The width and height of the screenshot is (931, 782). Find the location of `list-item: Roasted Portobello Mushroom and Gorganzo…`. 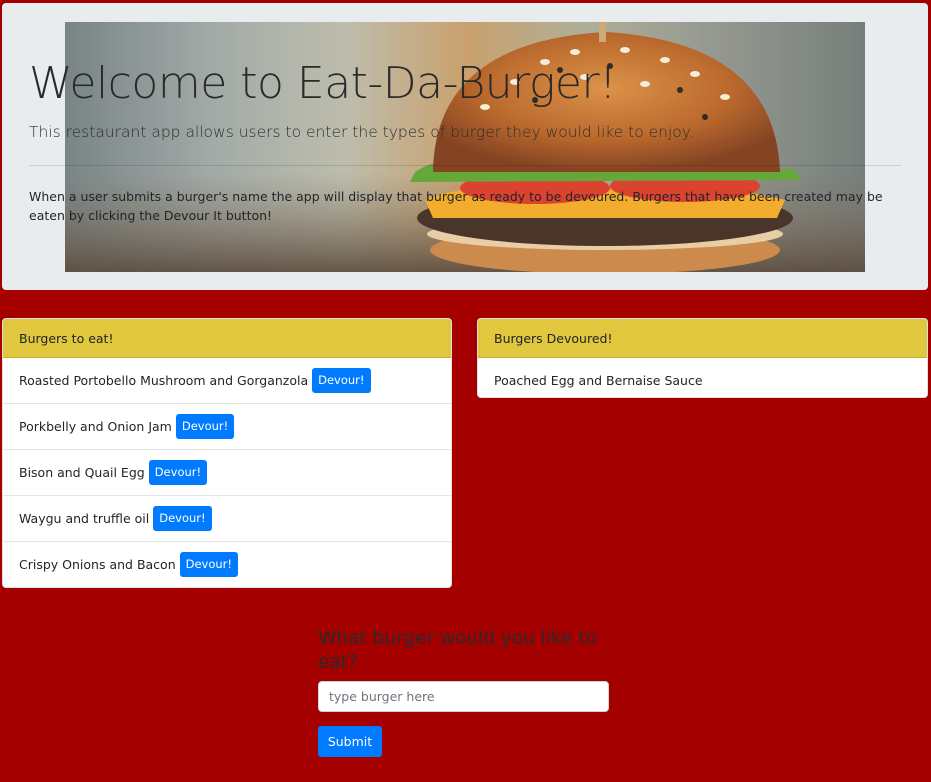

list-item: Roasted Portobello Mushroom and Gorganzo… is located at coordinates (227, 381).